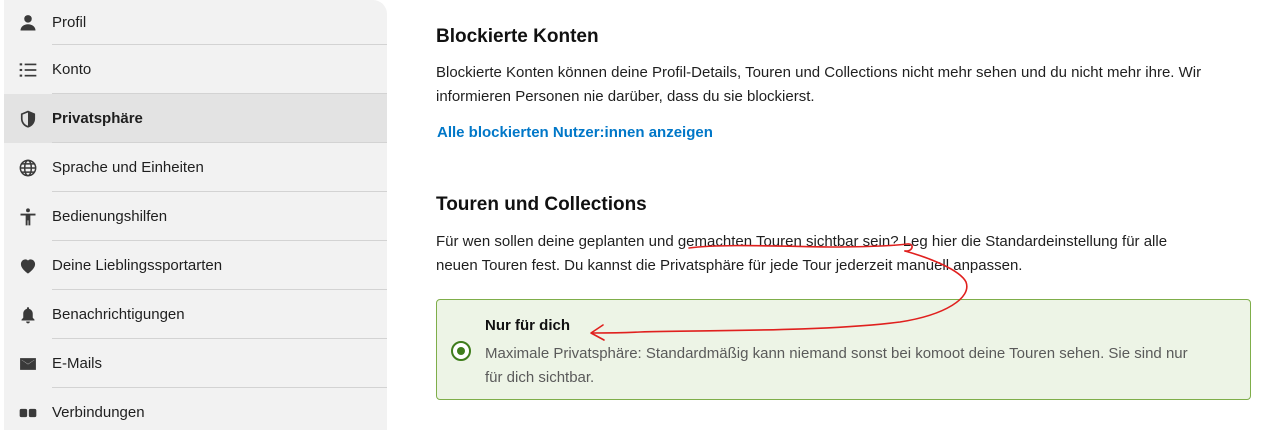 The height and width of the screenshot is (430, 1273). What do you see at coordinates (97, 118) in the screenshot?
I see `sidebar-item-label: Privatsphäre` at bounding box center [97, 118].